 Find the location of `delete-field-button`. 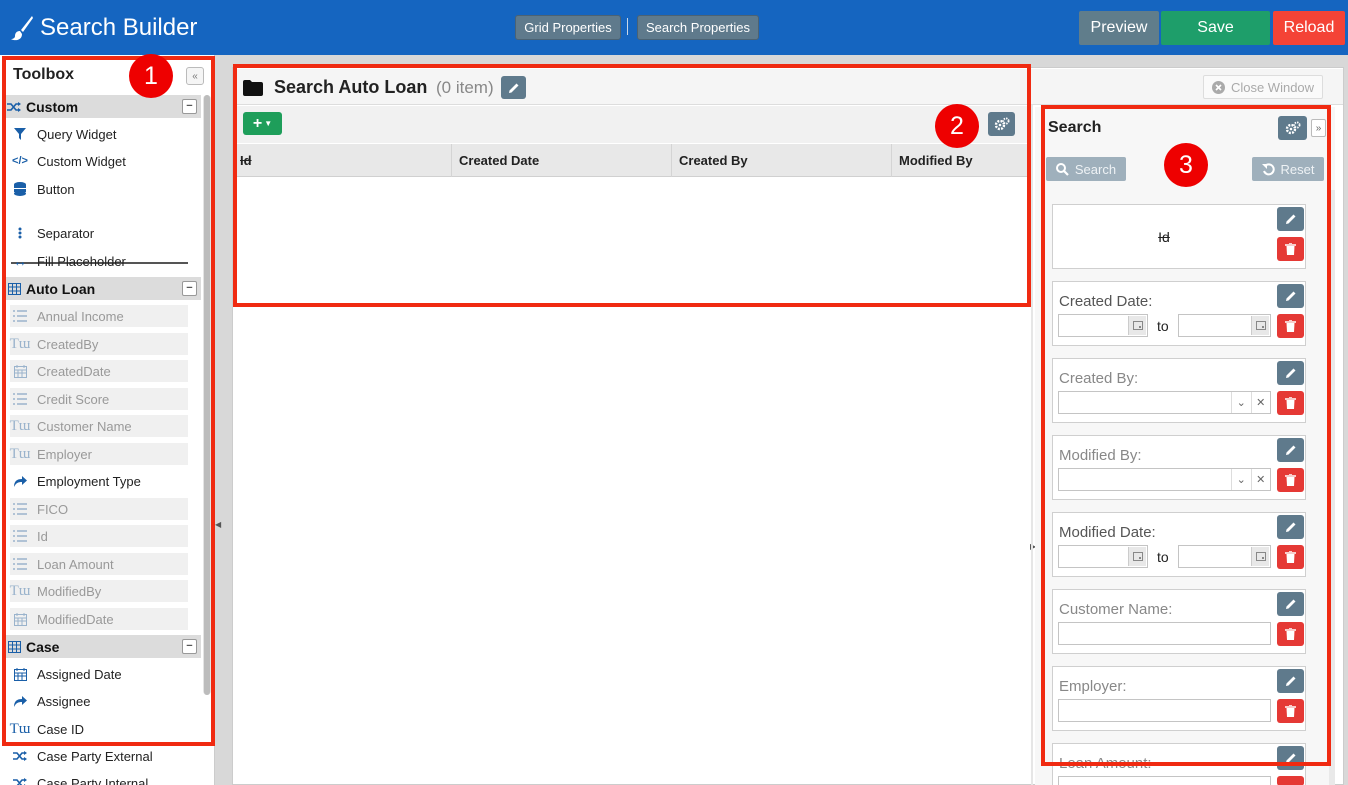

delete-field-button is located at coordinates (1290, 780).